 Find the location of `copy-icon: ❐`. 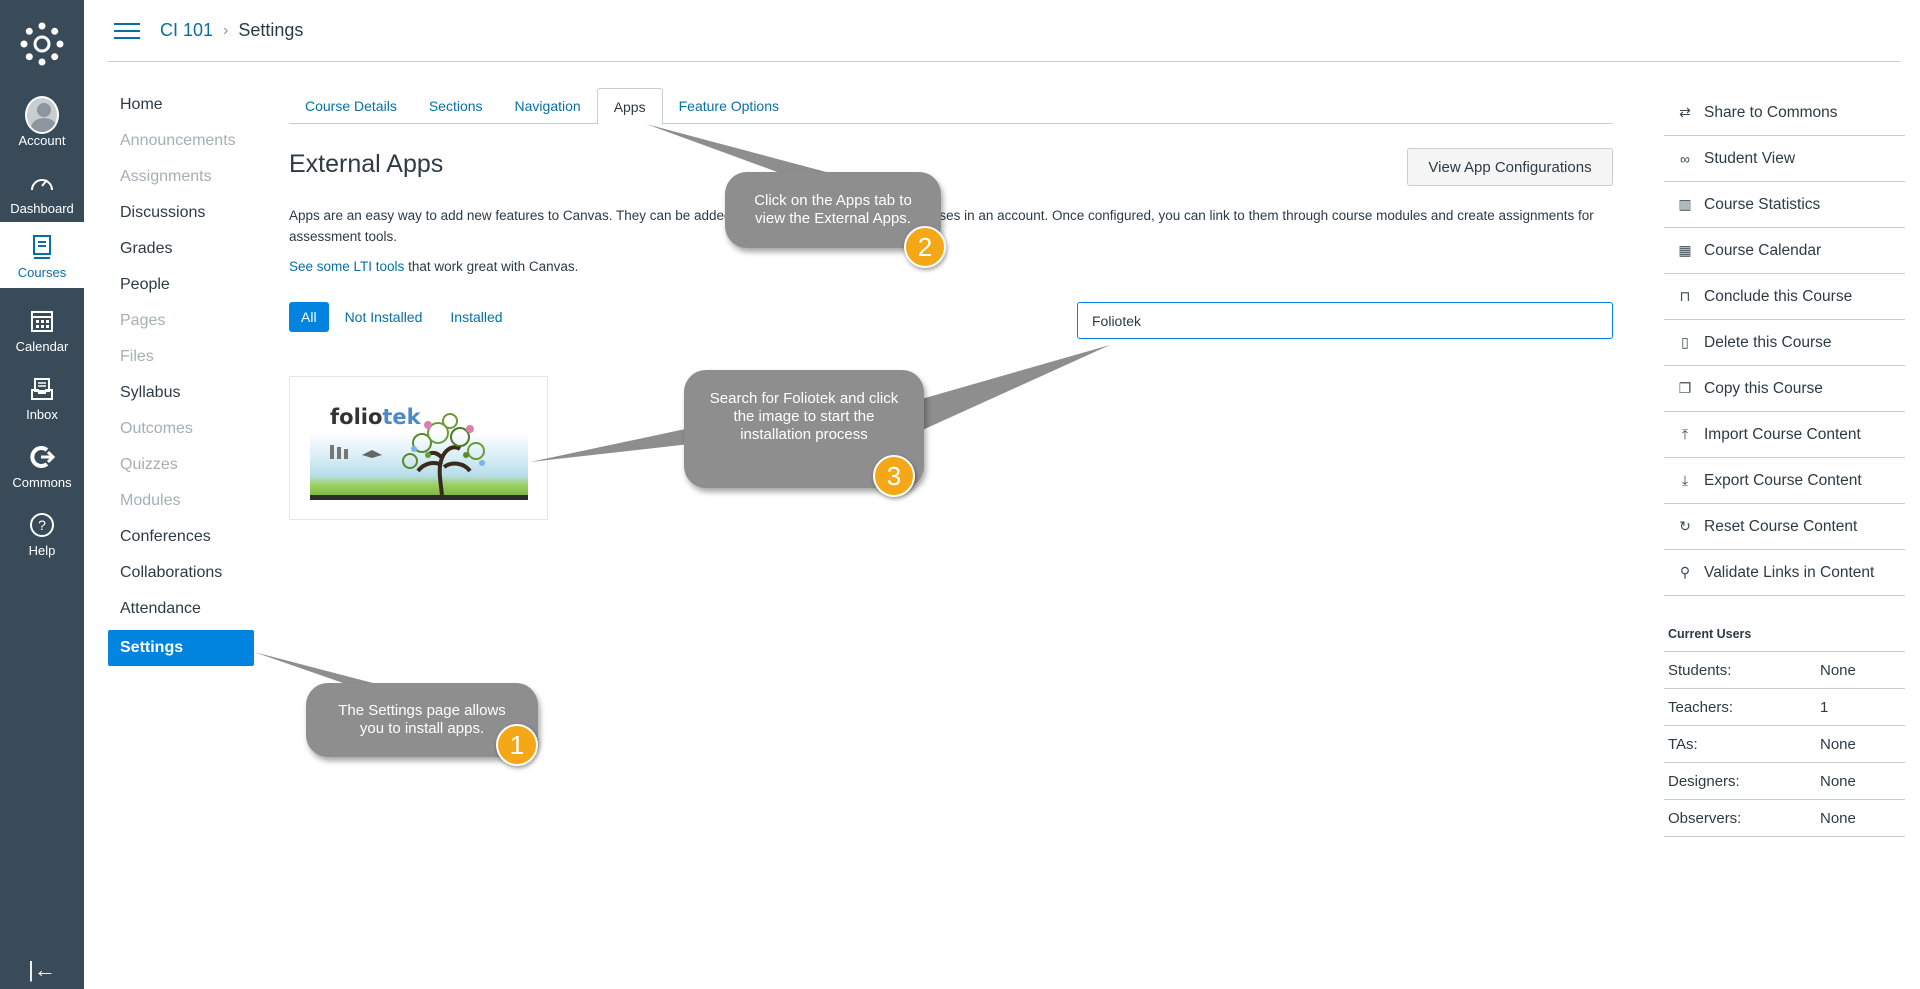

copy-icon: ❐ is located at coordinates (1685, 388).